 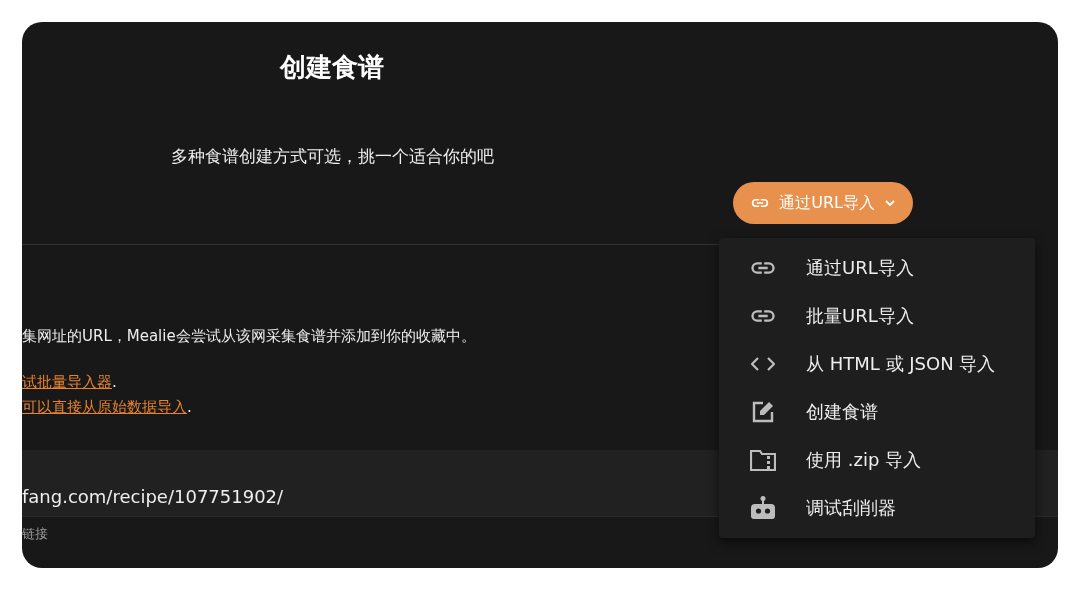 What do you see at coordinates (249, 336) in the screenshot?
I see `description-text: 集网址的URL，Mealie会尝试从该网采集食谱并添加到你的收藏中。` at bounding box center [249, 336].